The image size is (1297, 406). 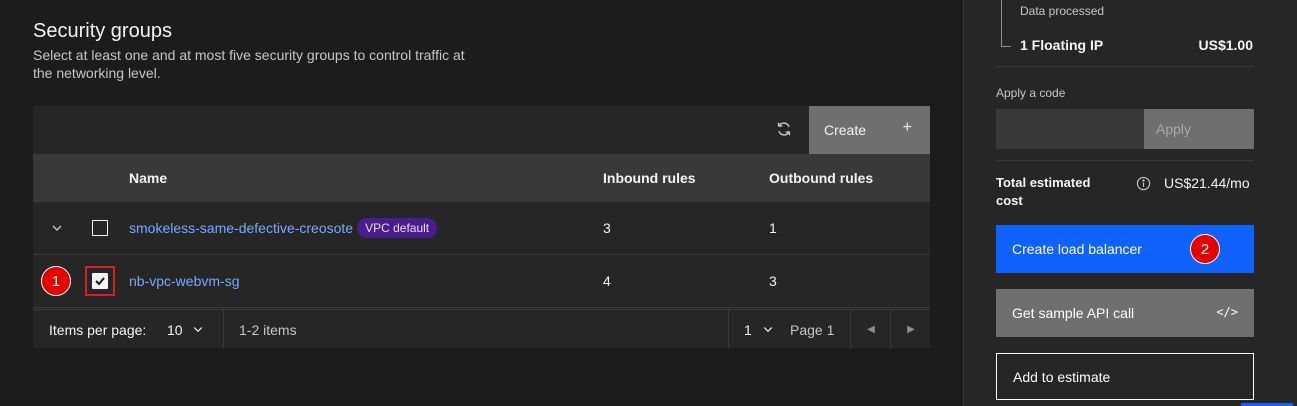 What do you see at coordinates (773, 228) in the screenshot?
I see `outbound-rules-cell: 1` at bounding box center [773, 228].